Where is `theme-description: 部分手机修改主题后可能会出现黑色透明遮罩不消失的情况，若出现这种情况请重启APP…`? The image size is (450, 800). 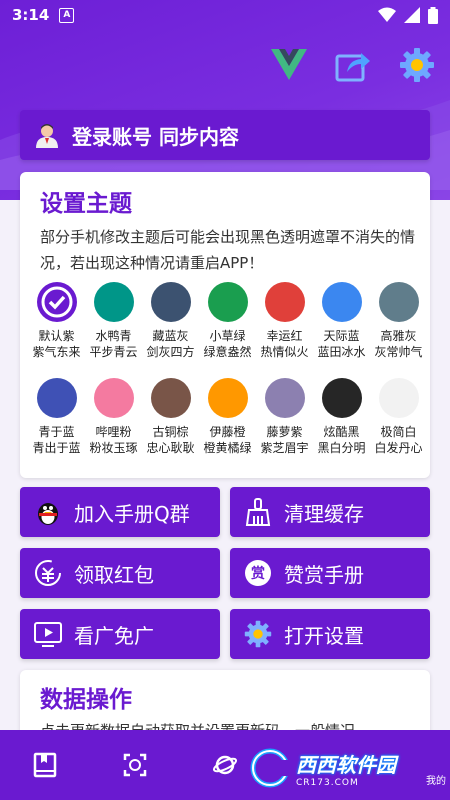 theme-description: 部分手机修改主题后可能会出现黑色透明遮罩不消失的情况，若出现这种情况请重启APP… is located at coordinates (228, 250).